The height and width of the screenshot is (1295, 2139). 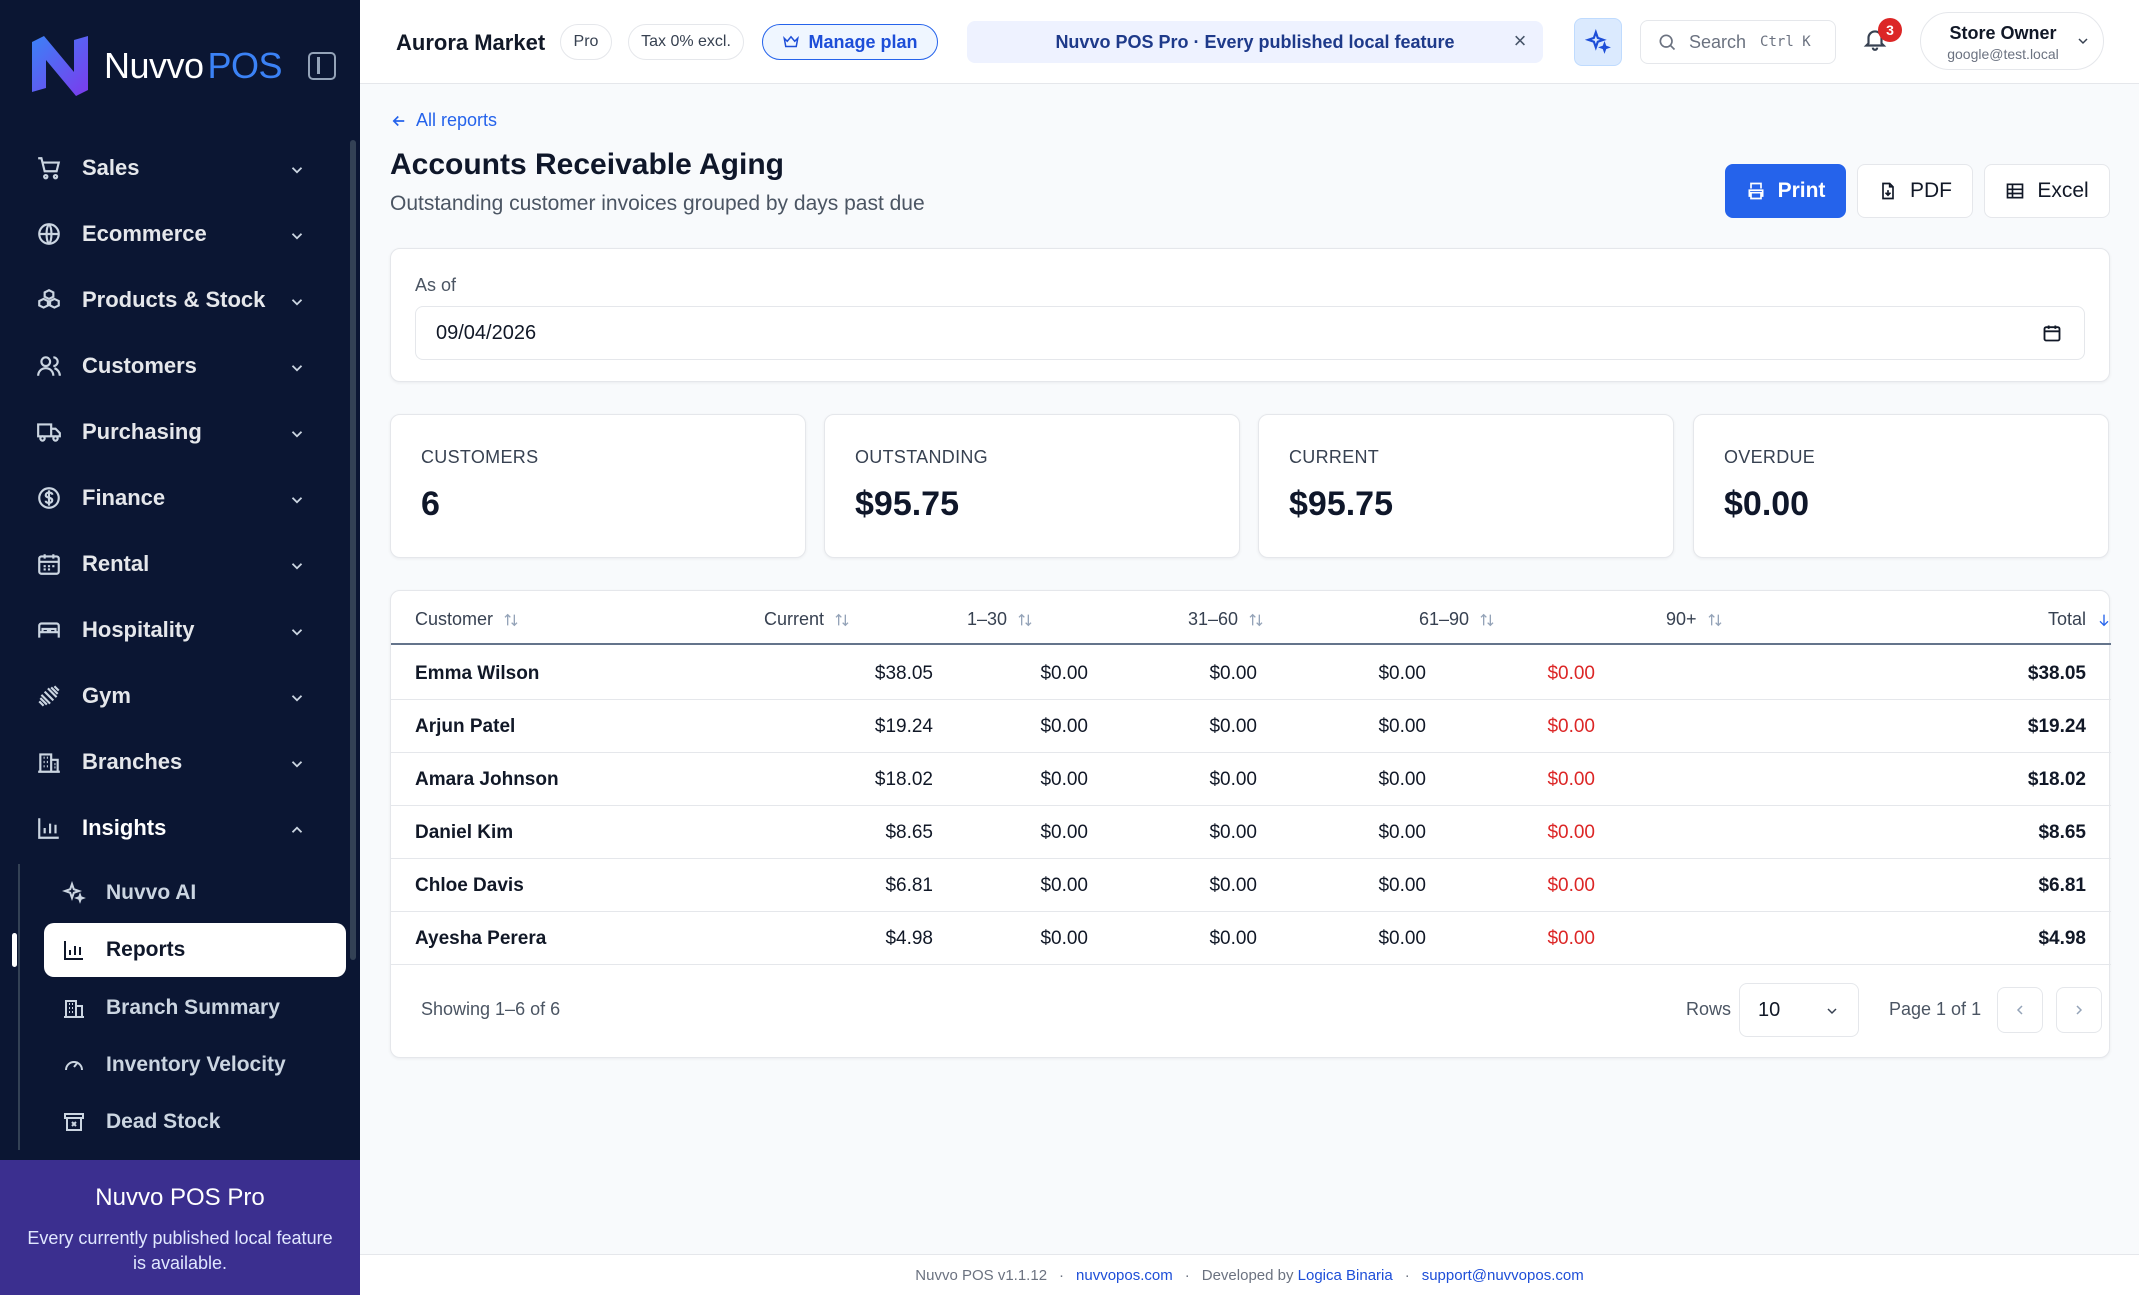 What do you see at coordinates (464, 832) in the screenshot?
I see `customer-name: Daniel Kim` at bounding box center [464, 832].